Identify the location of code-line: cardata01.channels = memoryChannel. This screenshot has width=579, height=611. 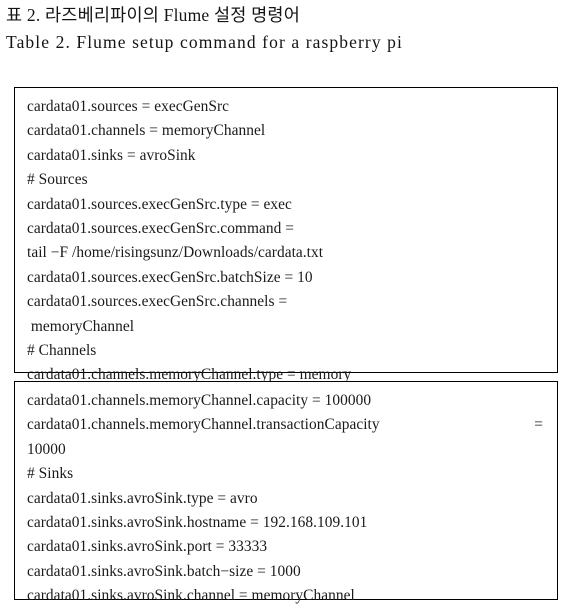
(146, 131).